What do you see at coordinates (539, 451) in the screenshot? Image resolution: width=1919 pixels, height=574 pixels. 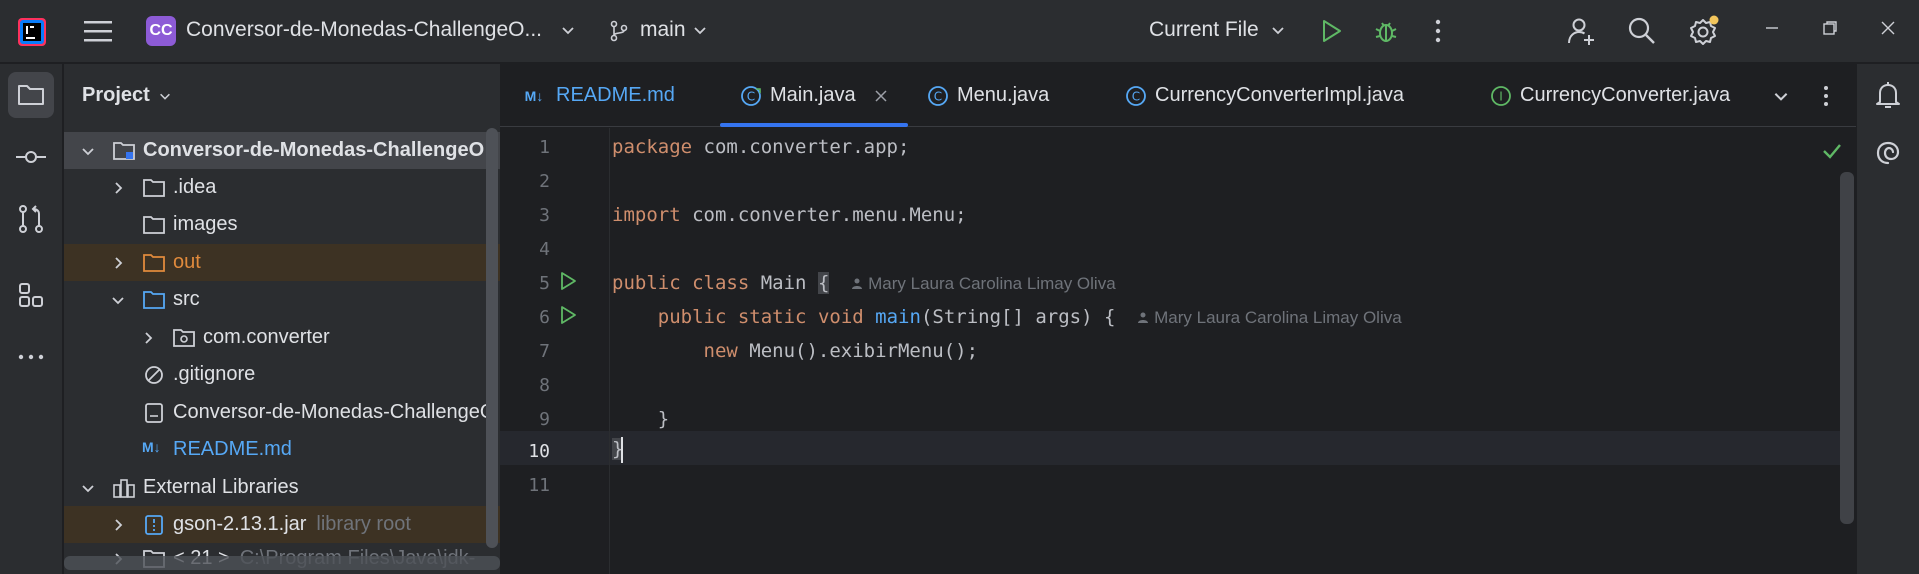 I see `line-number: 10` at bounding box center [539, 451].